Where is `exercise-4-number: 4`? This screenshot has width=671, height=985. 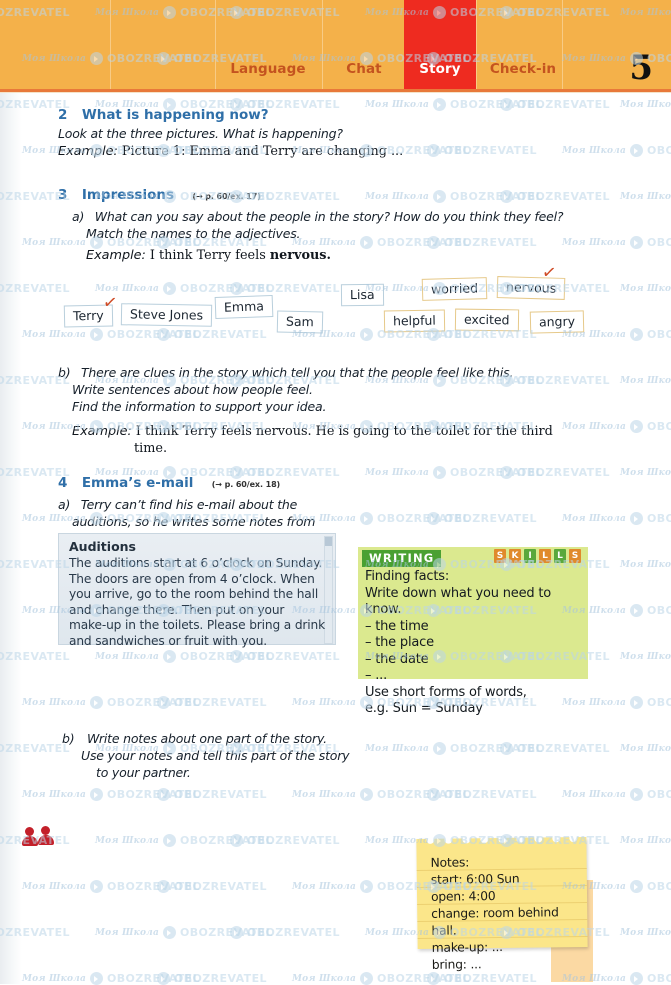
exercise-4-number: 4 is located at coordinates (63, 483).